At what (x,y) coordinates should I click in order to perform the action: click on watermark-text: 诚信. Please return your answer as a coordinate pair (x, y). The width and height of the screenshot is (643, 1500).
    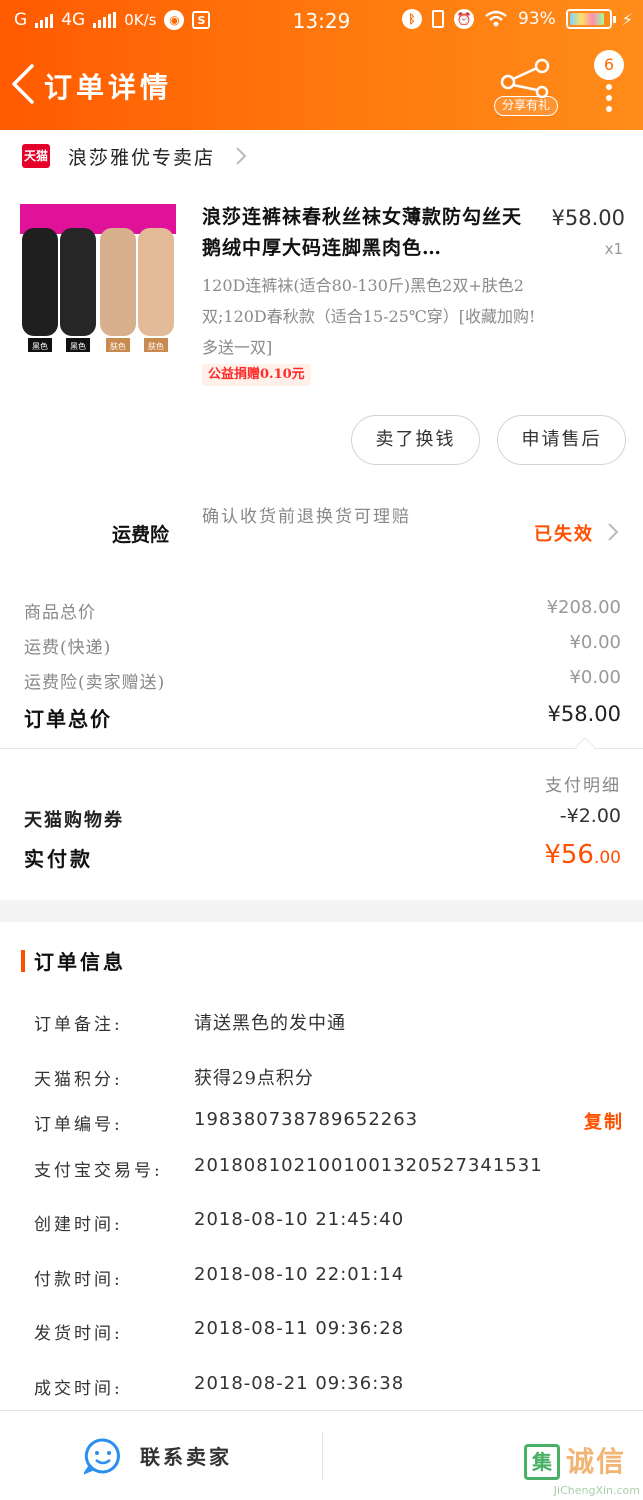
    Looking at the image, I should click on (596, 1461).